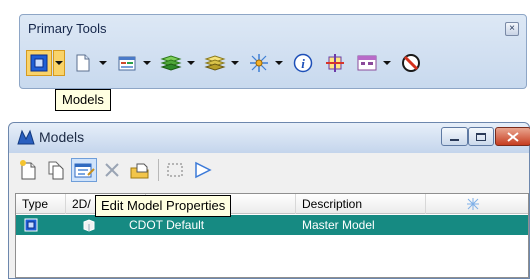 Image resolution: width=530 pixels, height=279 pixels. What do you see at coordinates (272, 225) in the screenshot?
I see `table-row: CDOT Default Master Model` at bounding box center [272, 225].